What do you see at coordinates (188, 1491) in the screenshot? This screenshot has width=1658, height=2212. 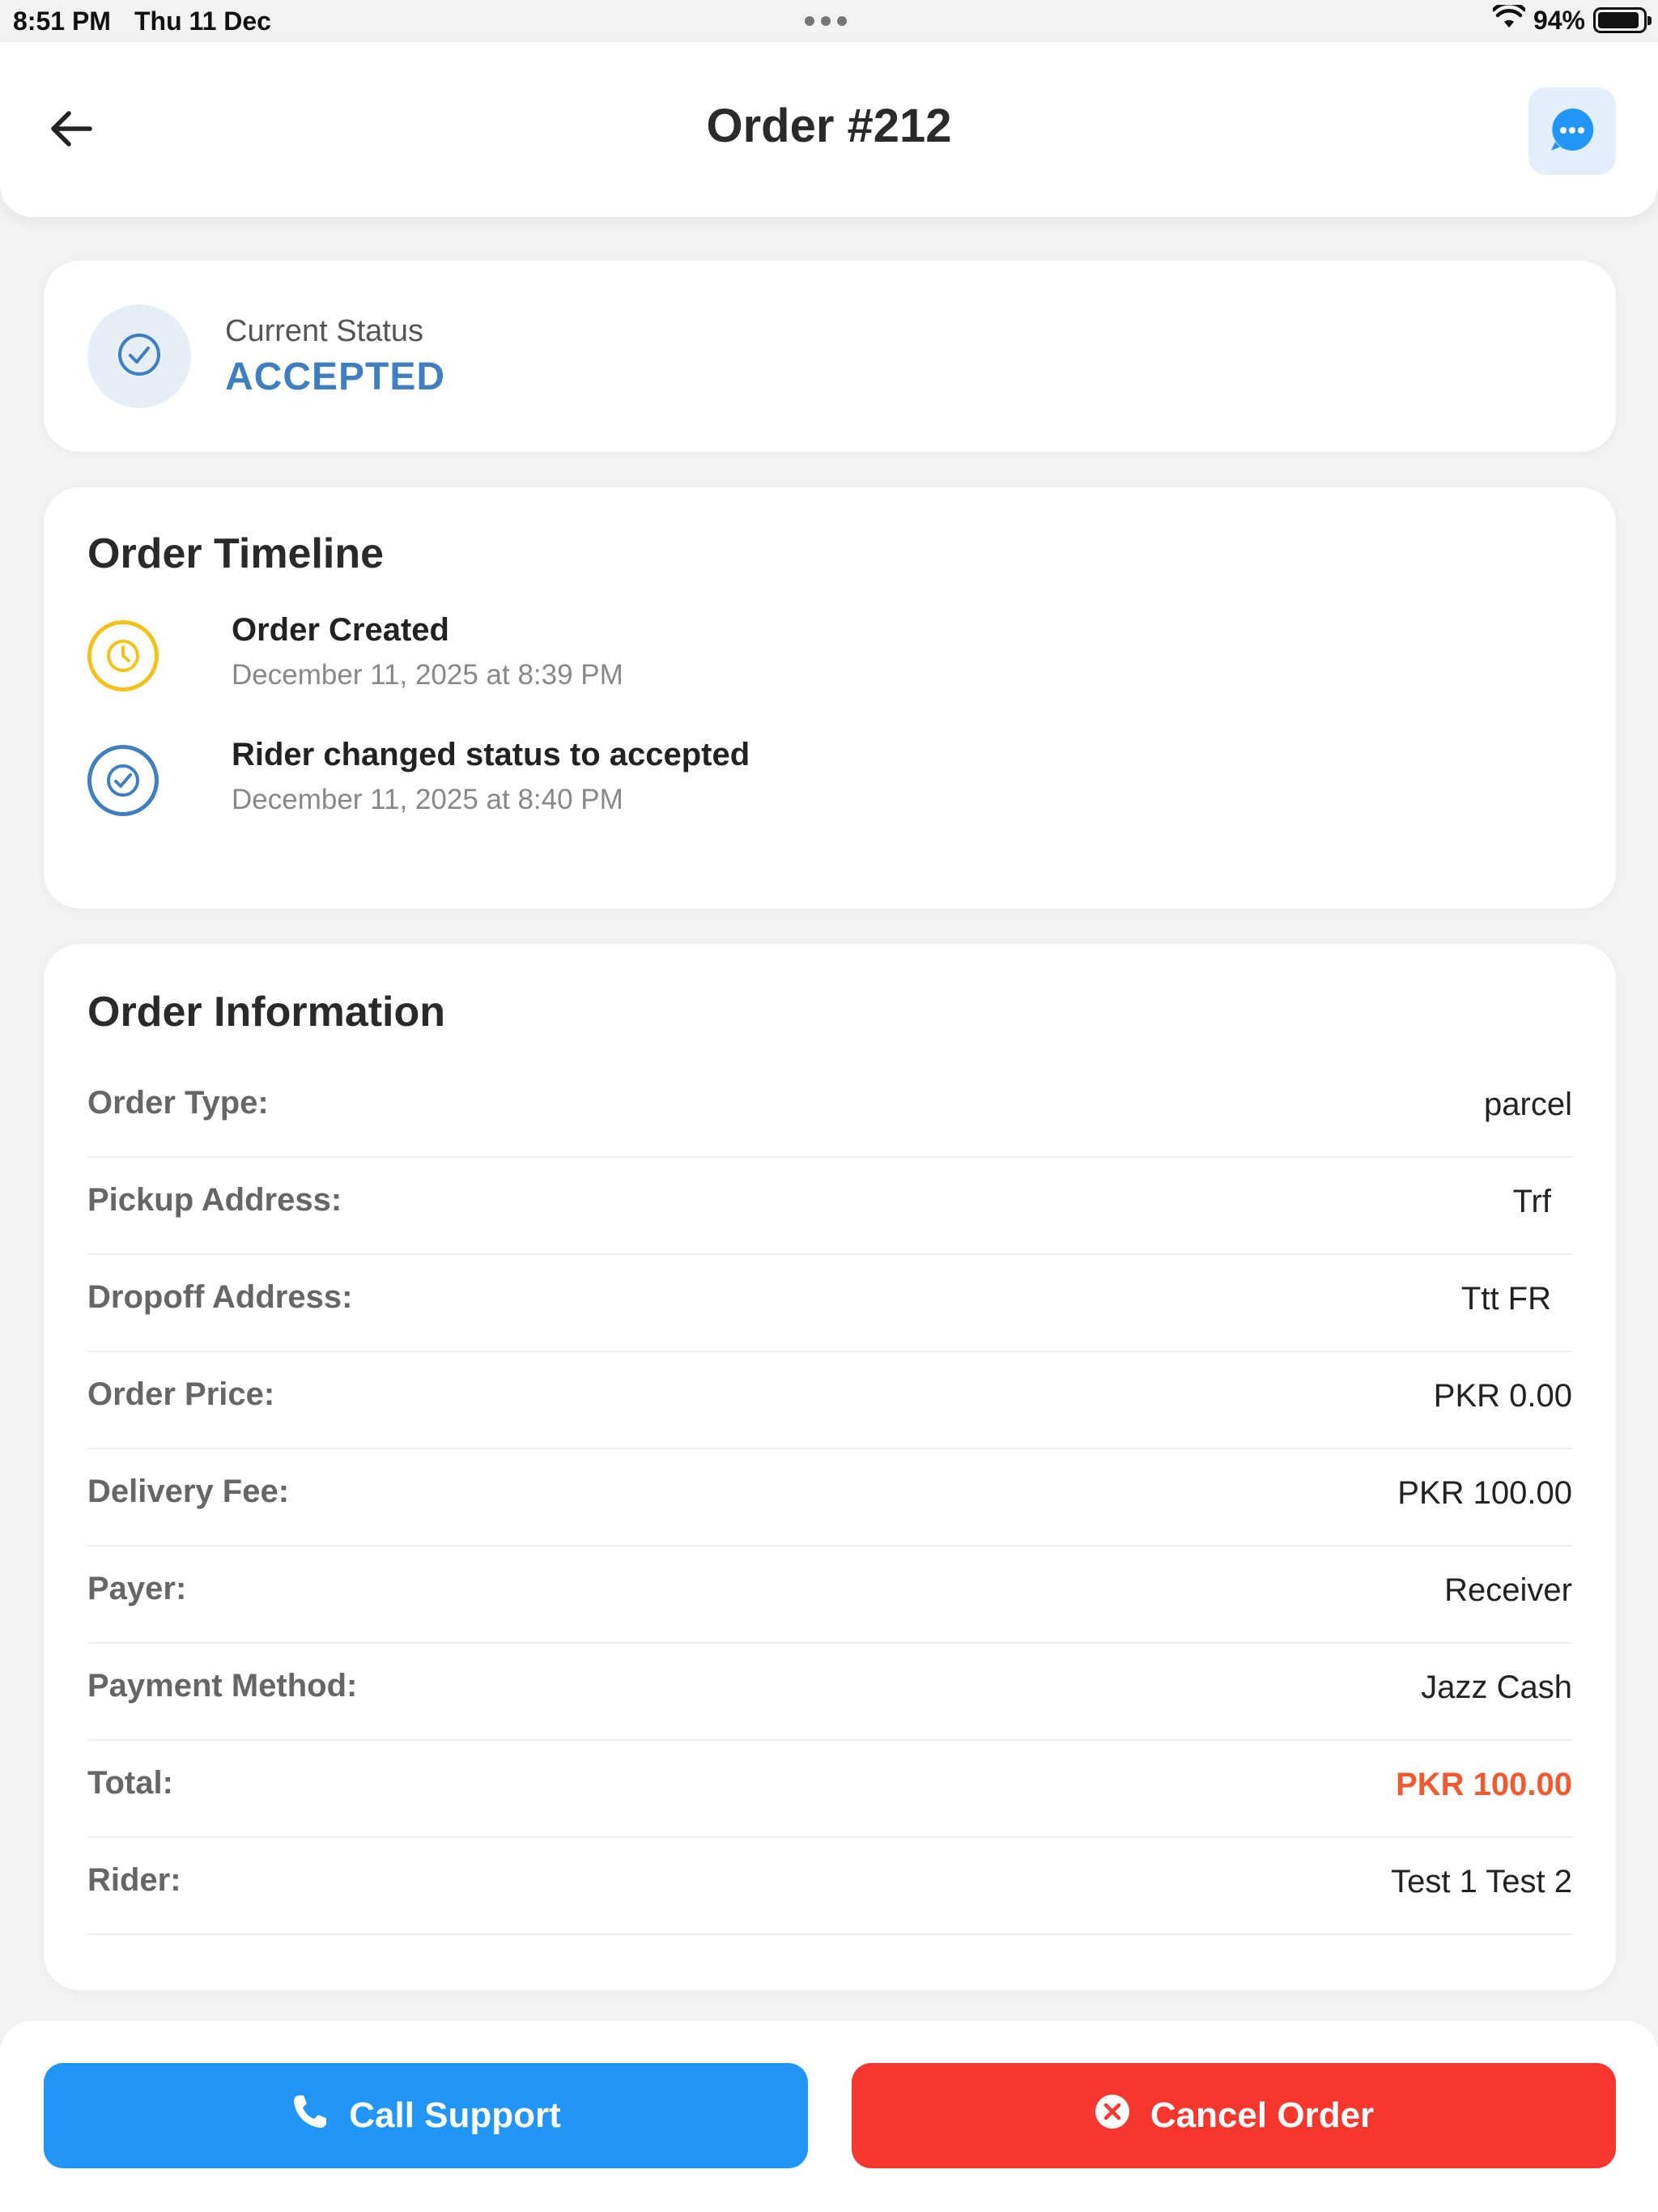 I see `info-label: Delivery Fee:` at bounding box center [188, 1491].